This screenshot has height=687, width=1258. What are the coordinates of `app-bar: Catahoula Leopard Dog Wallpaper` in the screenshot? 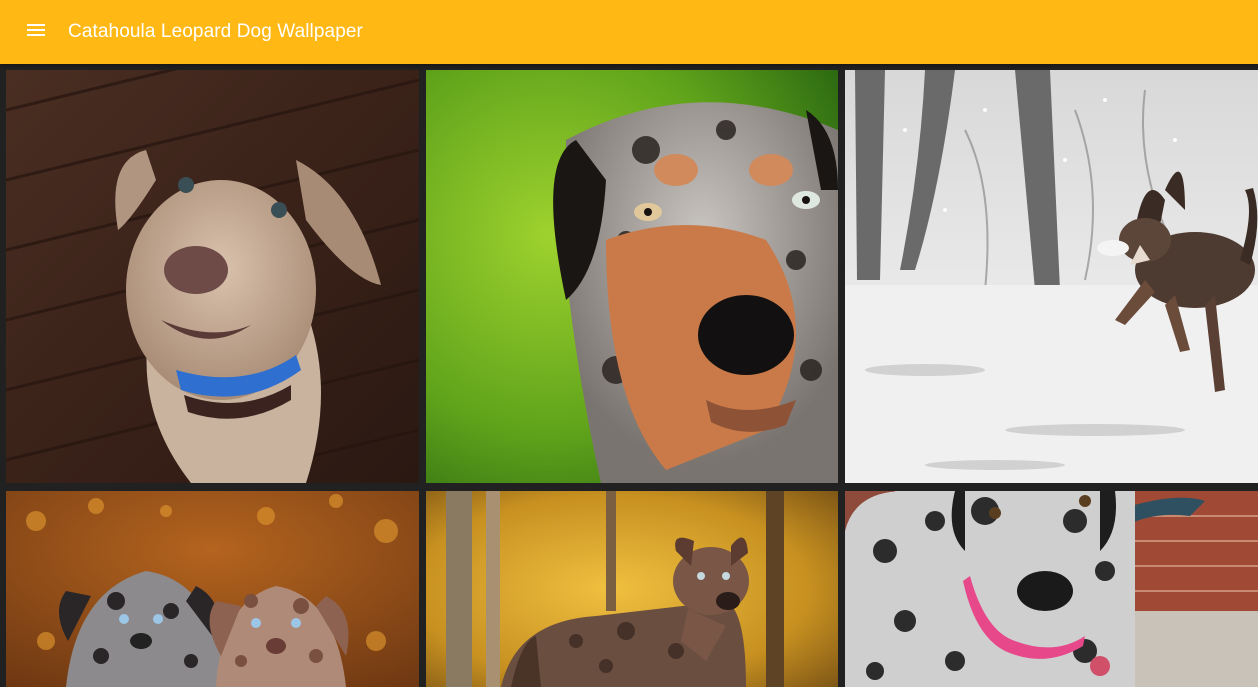 It's located at (629, 32).